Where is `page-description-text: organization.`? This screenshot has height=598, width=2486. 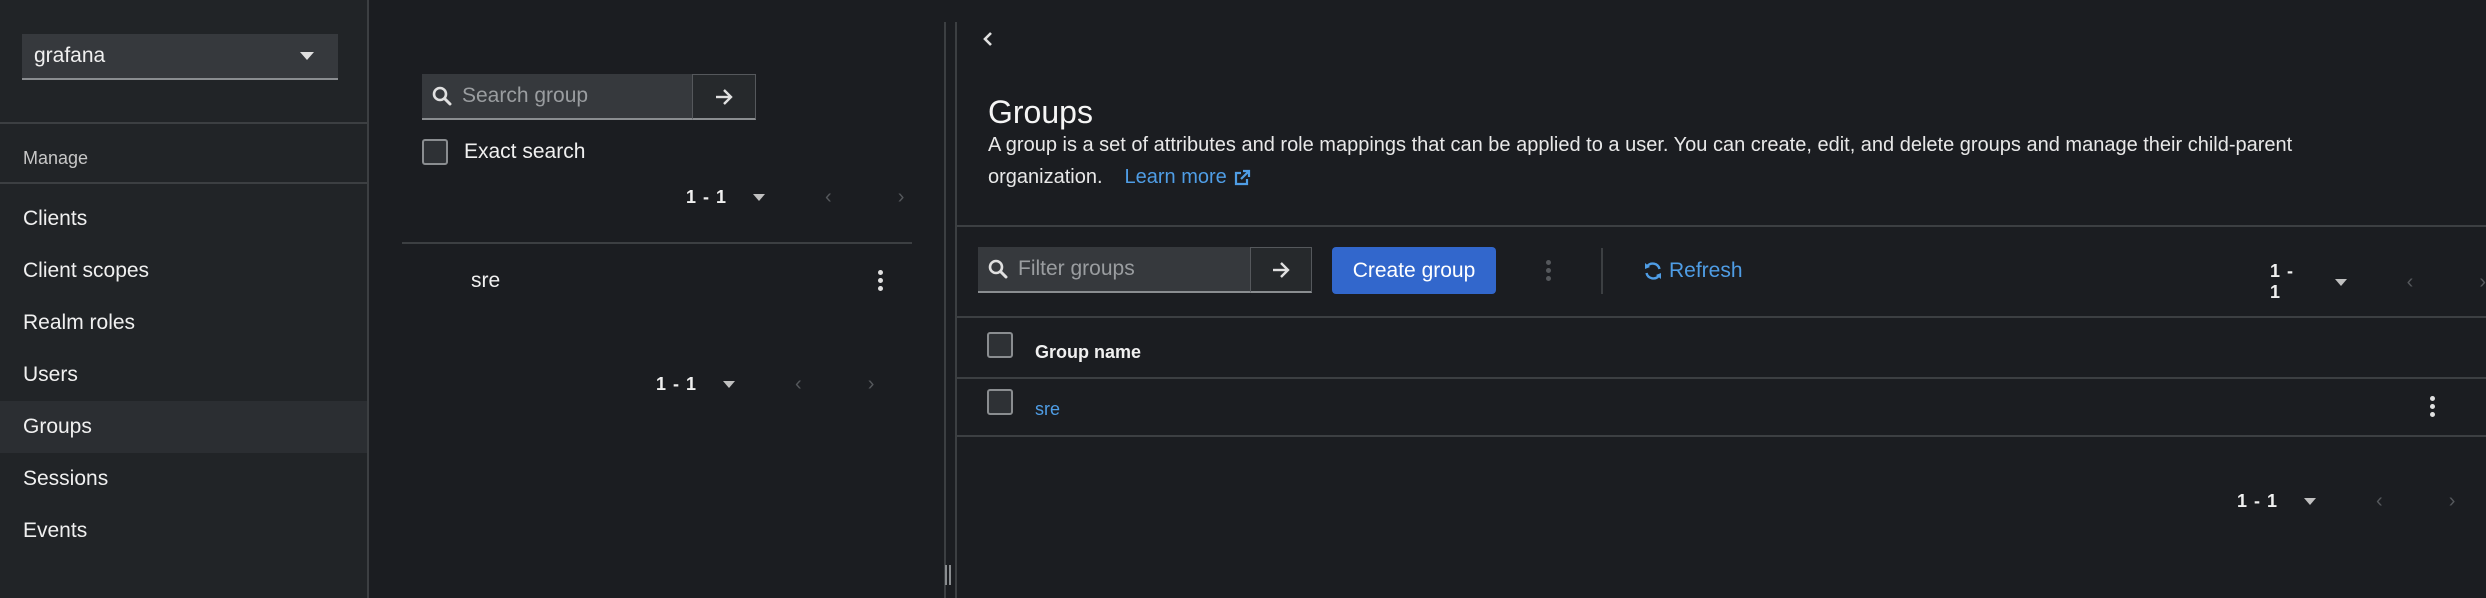 page-description-text: organization. is located at coordinates (1045, 177).